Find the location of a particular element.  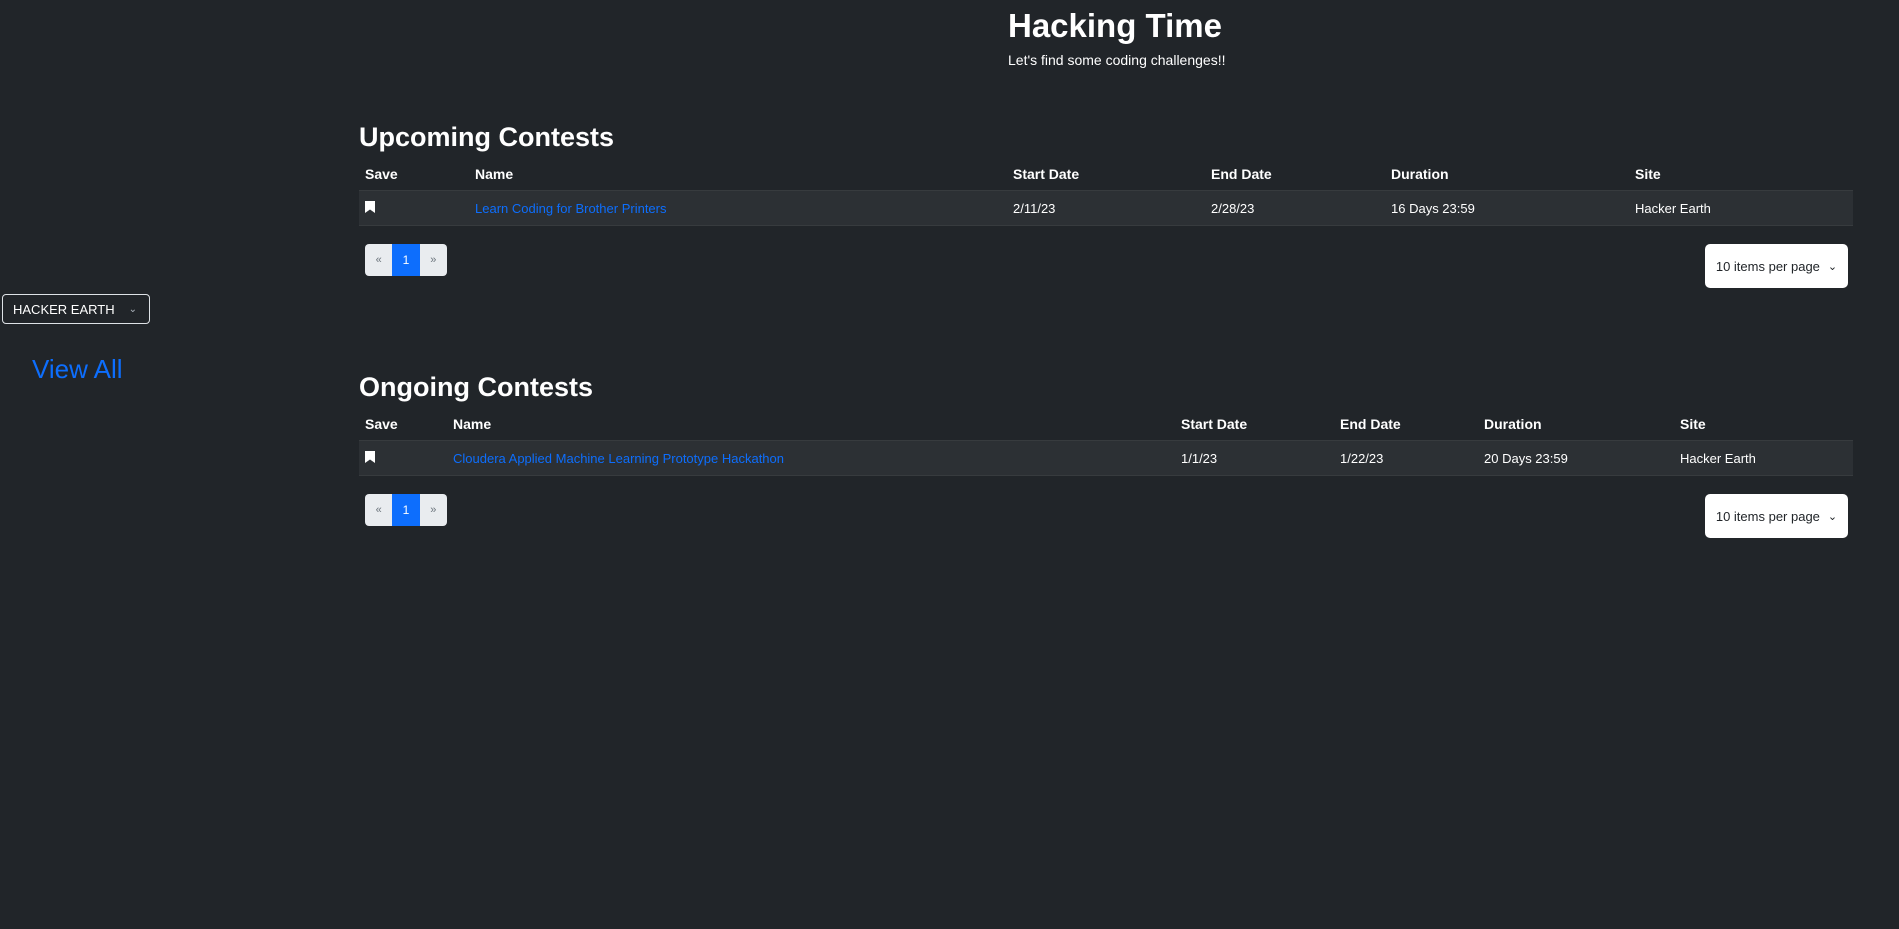

name-cell: Learn Coding for Brother Printers is located at coordinates (738, 208).